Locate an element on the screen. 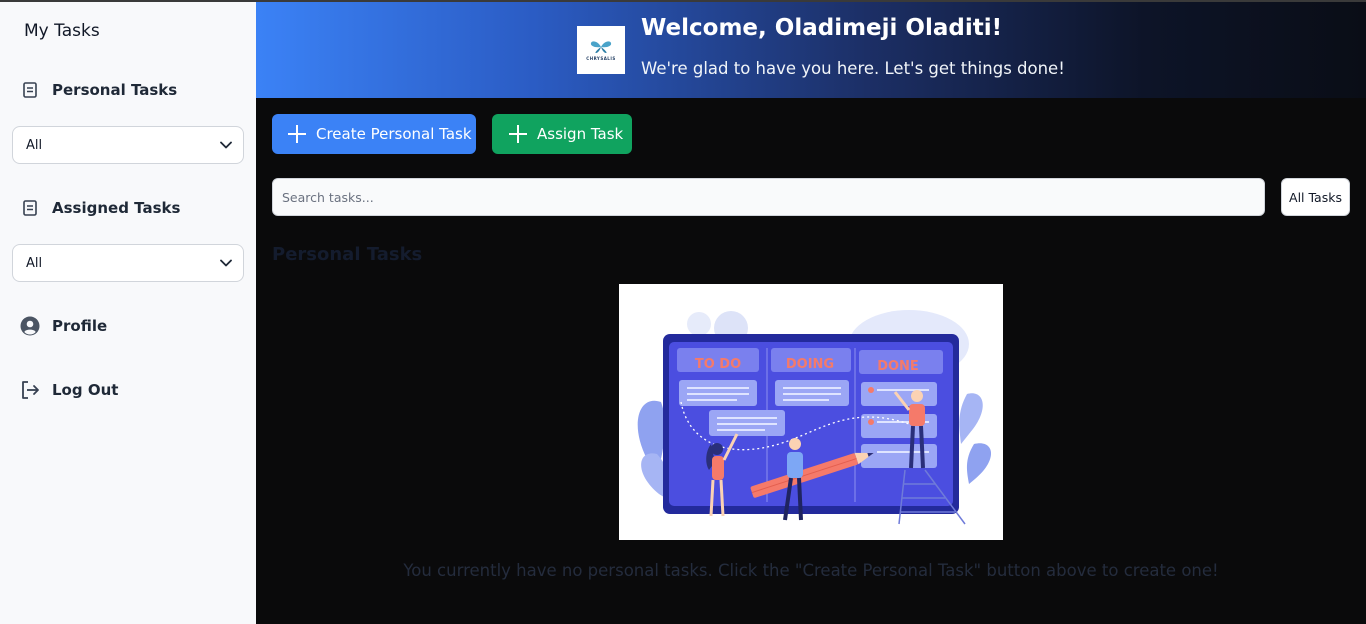 This screenshot has height=624, width=1366. create-personal-task-button: Create Personal Task is located at coordinates (374, 134).